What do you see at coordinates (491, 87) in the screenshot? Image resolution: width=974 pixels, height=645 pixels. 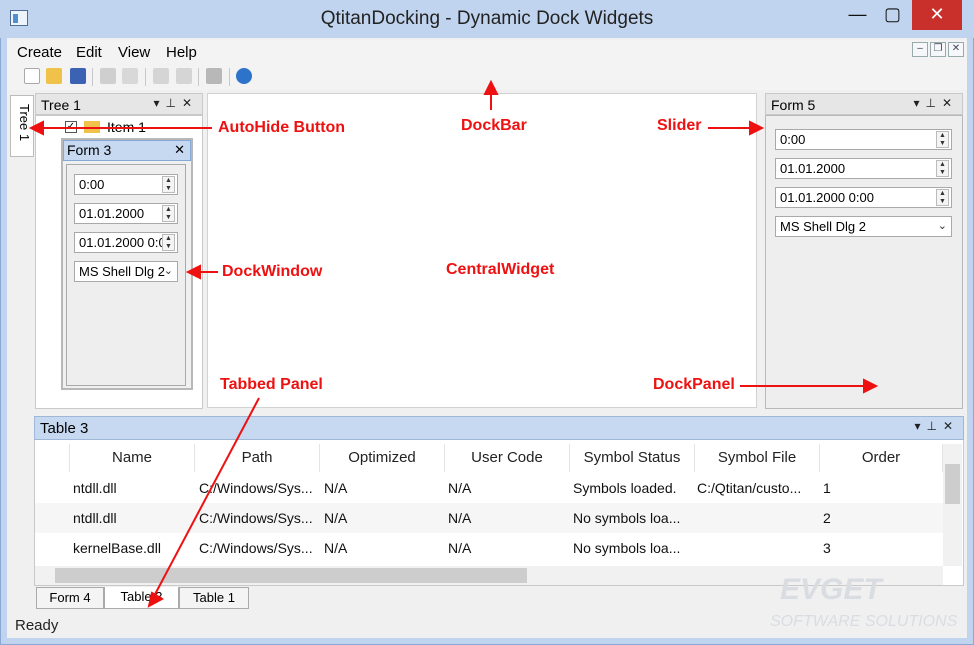 I see `arrowhead-dockbar` at bounding box center [491, 87].